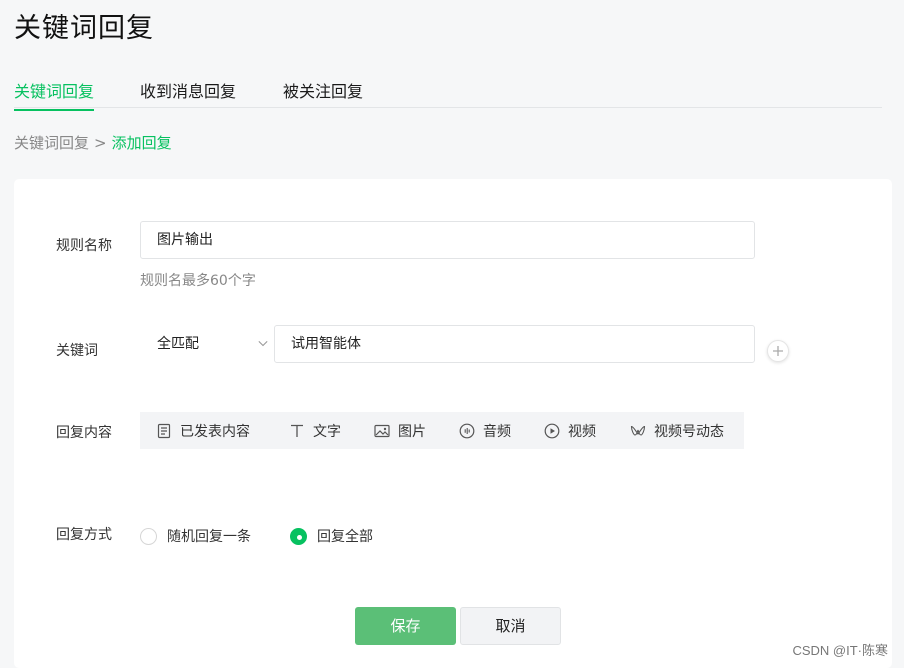 Image resolution: width=904 pixels, height=668 pixels. I want to click on reply-type-video: 视频, so click(587, 431).